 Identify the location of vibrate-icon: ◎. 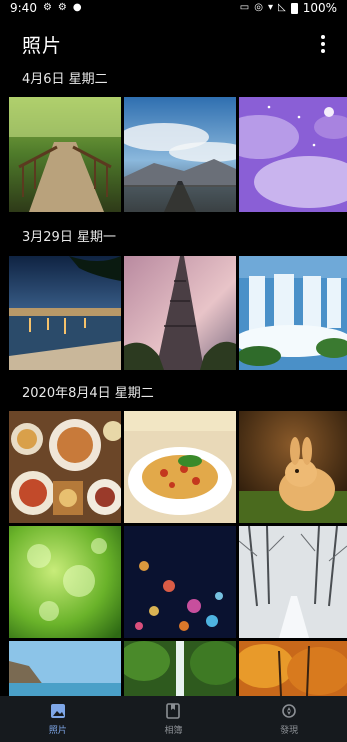
(258, 7).